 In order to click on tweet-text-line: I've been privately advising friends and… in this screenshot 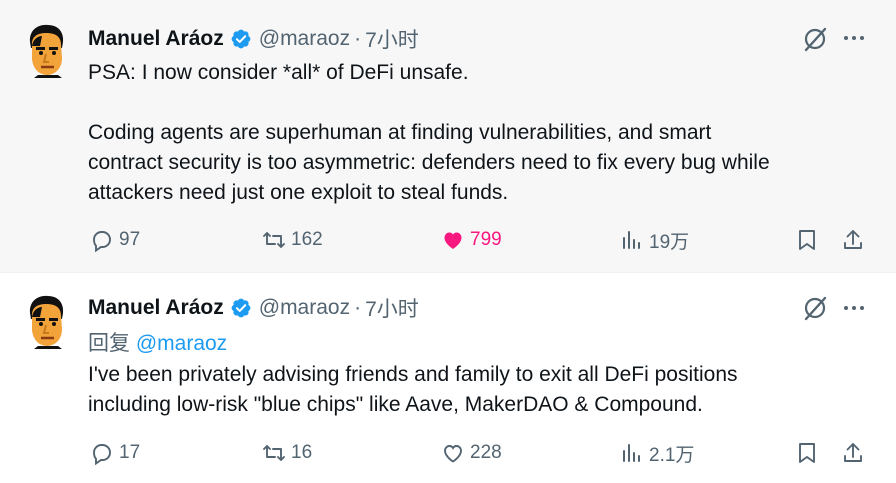, I will do `click(413, 374)`.